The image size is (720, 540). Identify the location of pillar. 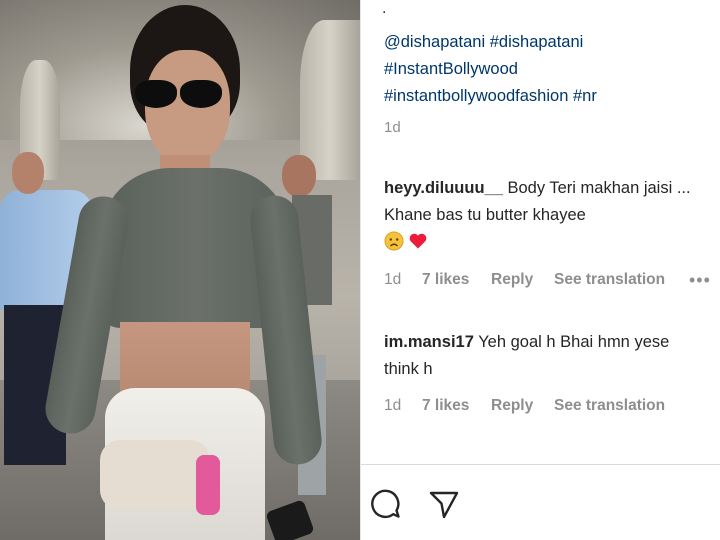
(330, 100).